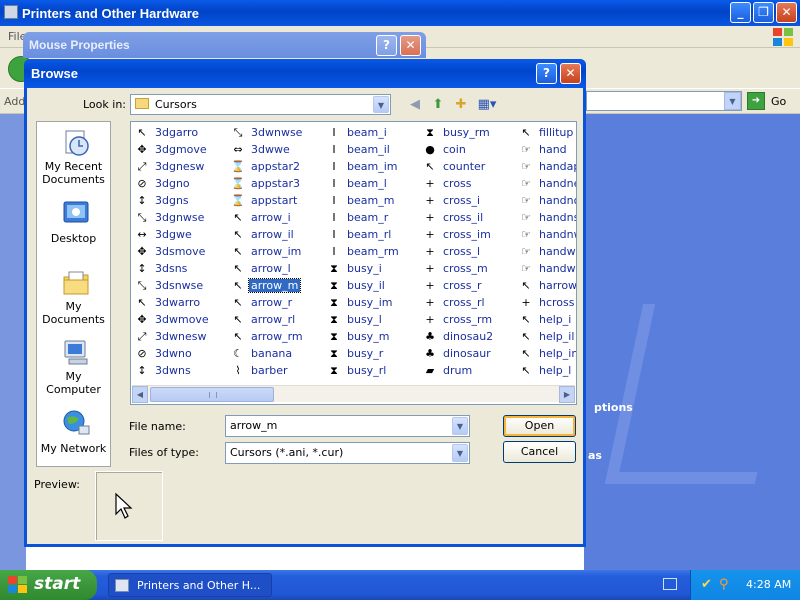  What do you see at coordinates (410, 45) in the screenshot?
I see `mouse-properties-close-button: ✕` at bounding box center [410, 45].